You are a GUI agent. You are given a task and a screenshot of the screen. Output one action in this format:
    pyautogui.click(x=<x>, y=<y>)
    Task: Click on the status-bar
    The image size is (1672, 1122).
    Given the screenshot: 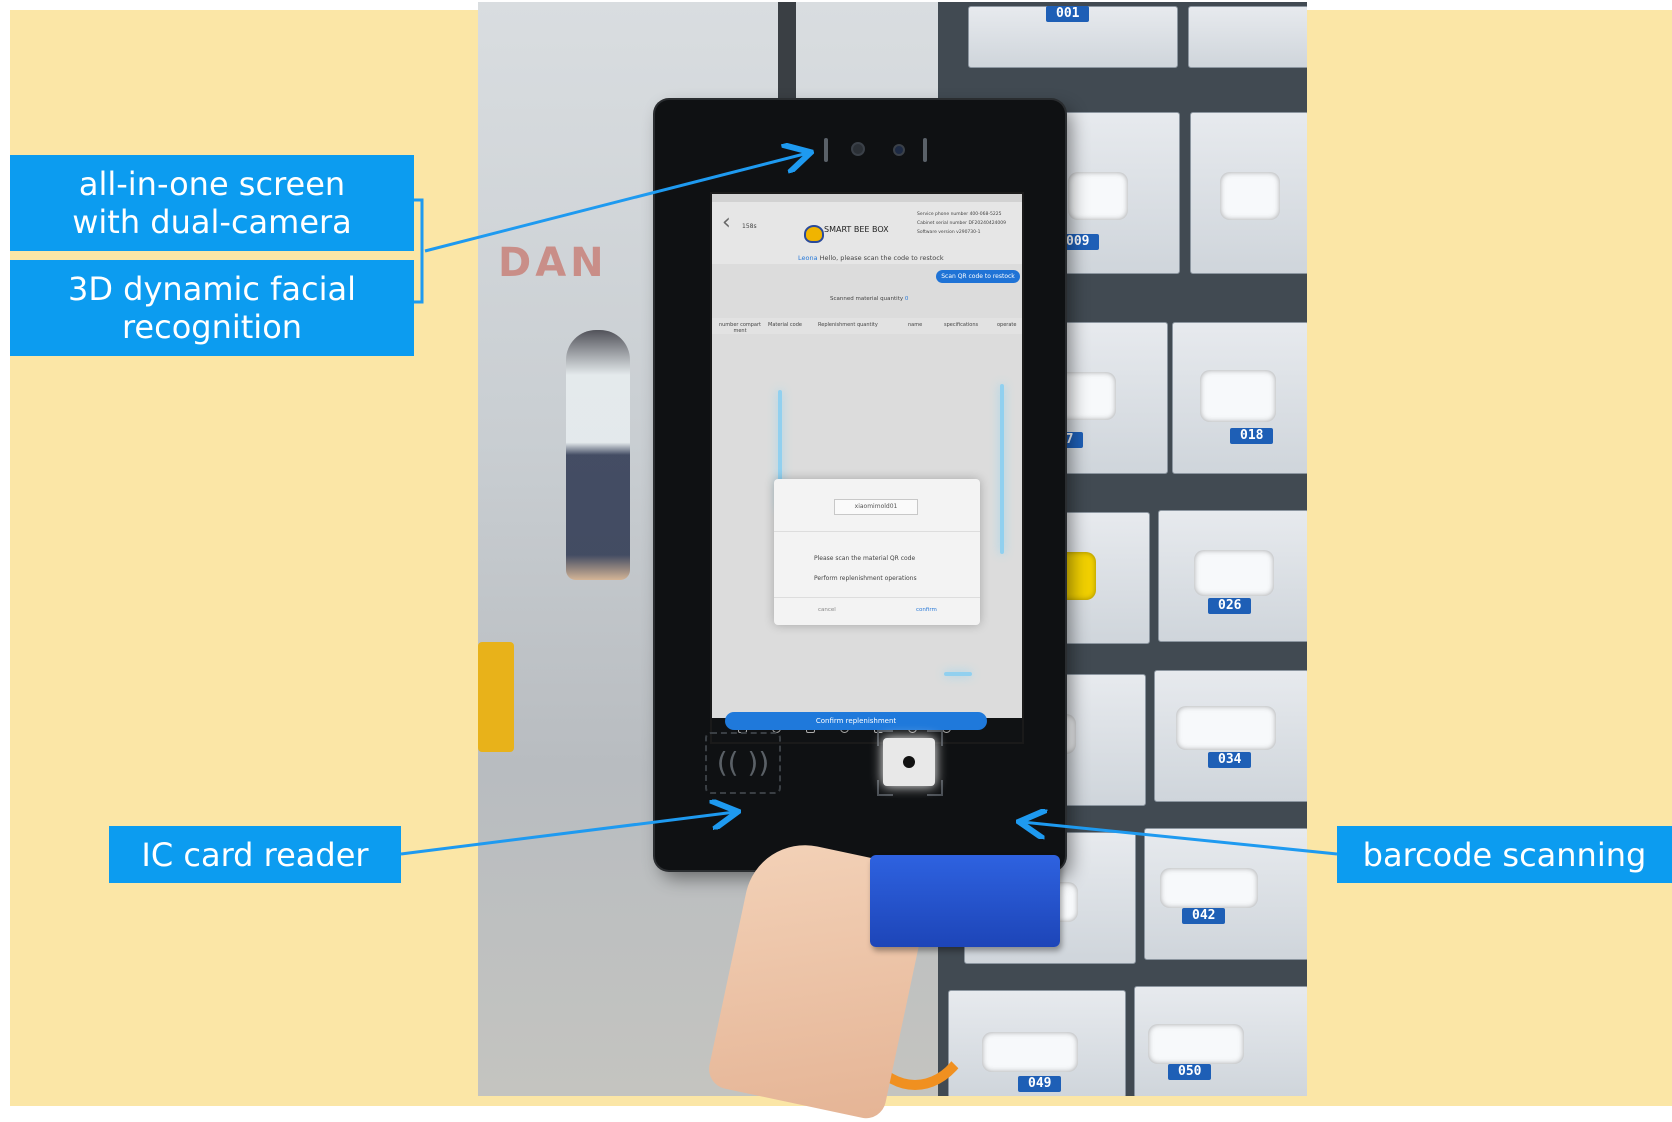 What is the action you would take?
    pyautogui.click(x=867, y=198)
    